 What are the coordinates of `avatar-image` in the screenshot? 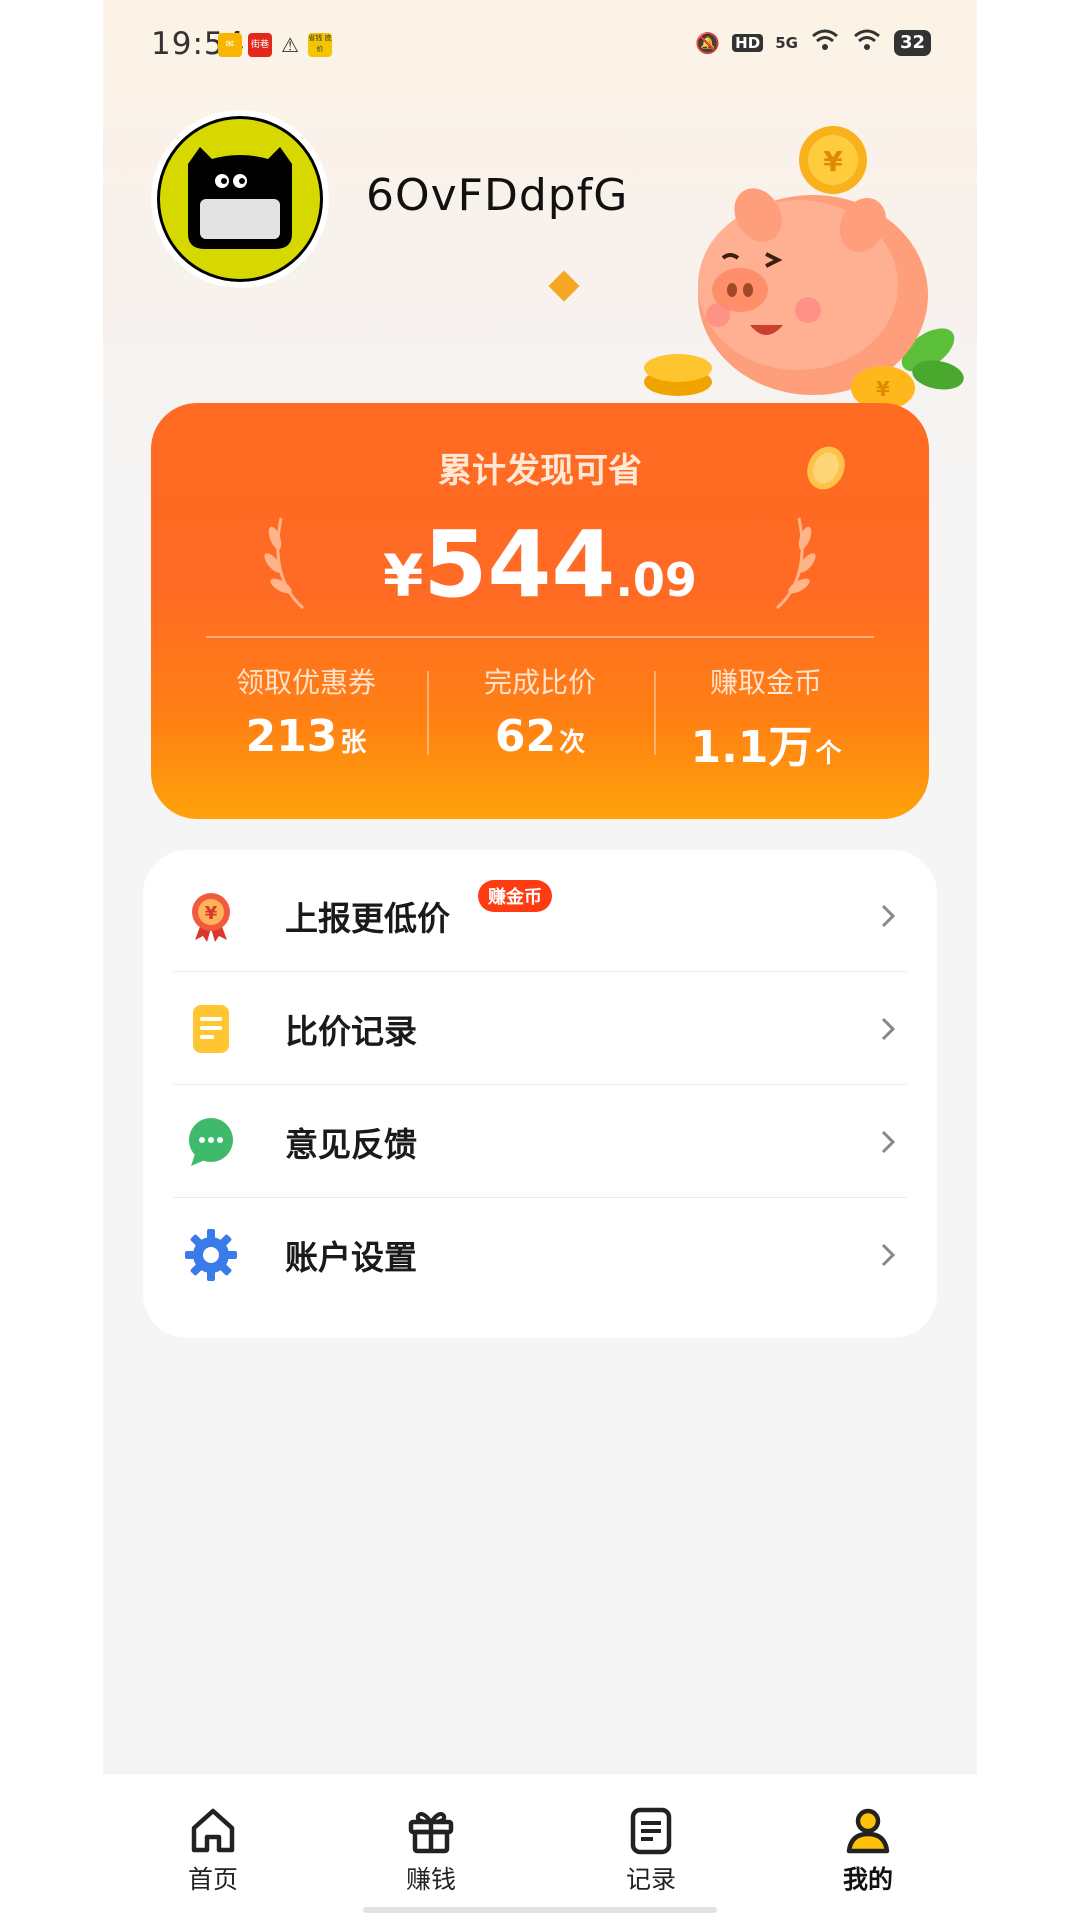 It's located at (240, 199).